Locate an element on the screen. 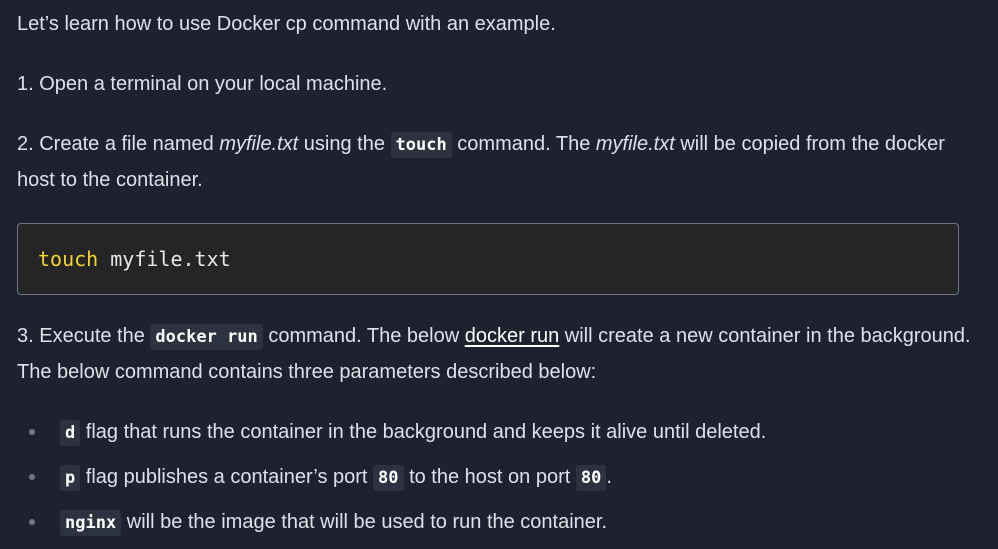  inline-code-p: p is located at coordinates (70, 478).